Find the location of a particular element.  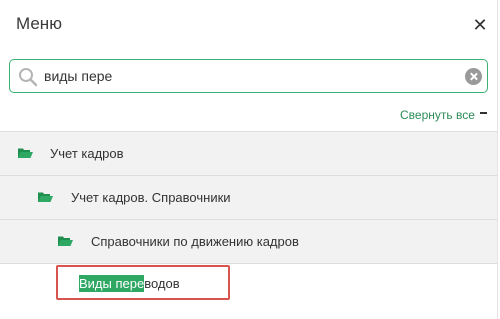

close-icon: ✕ is located at coordinates (480, 25).